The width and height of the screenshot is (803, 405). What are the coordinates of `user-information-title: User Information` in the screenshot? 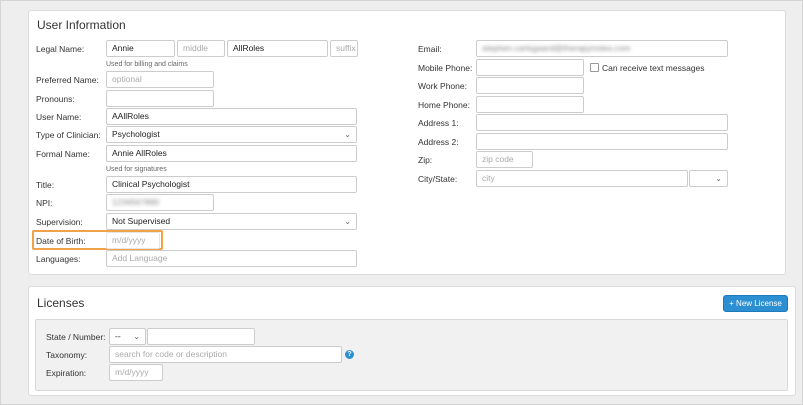 It's located at (81, 25).